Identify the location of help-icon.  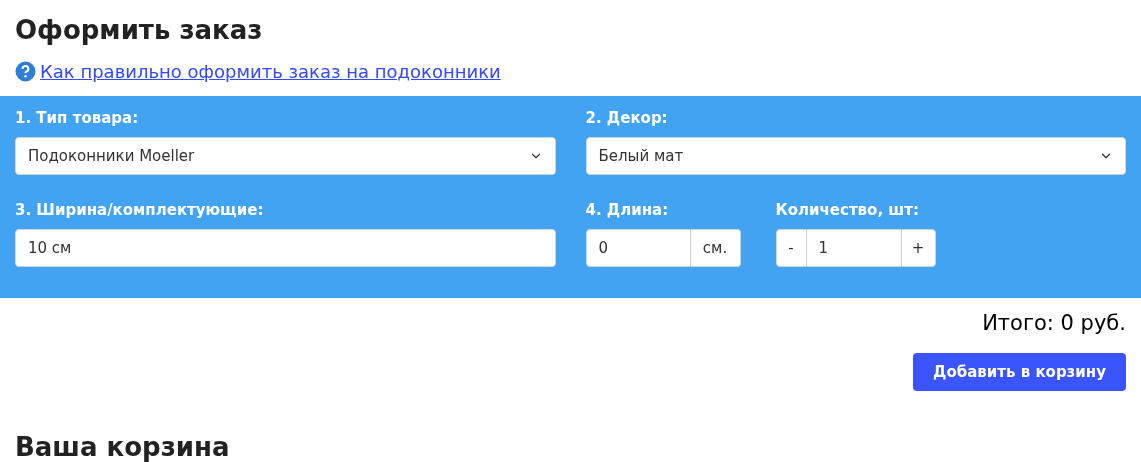
(25, 71).